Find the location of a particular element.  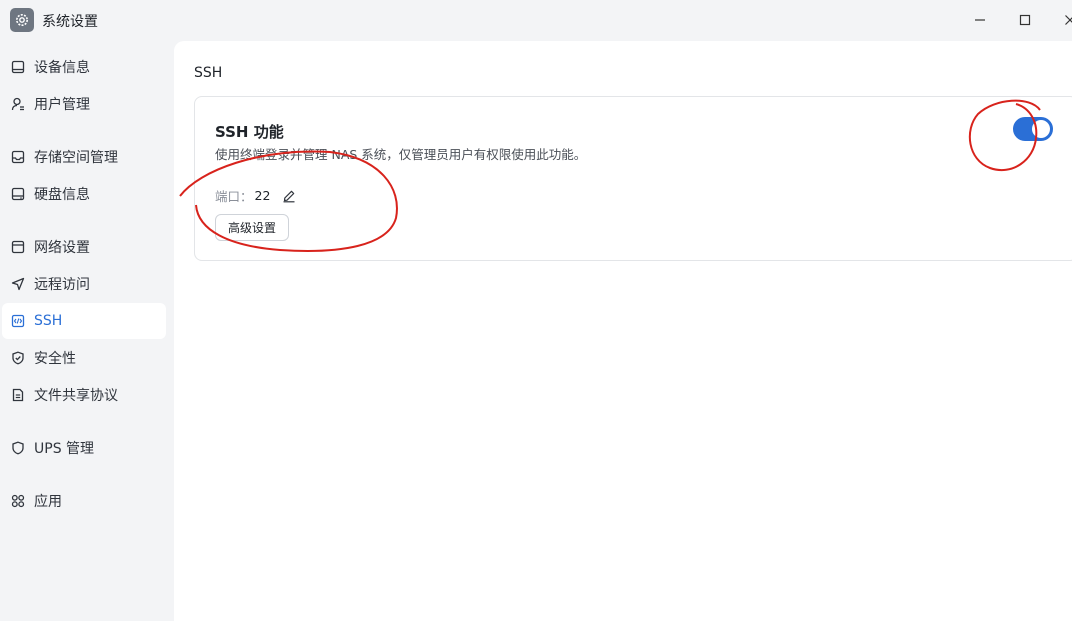

code-icon is located at coordinates (18, 321).